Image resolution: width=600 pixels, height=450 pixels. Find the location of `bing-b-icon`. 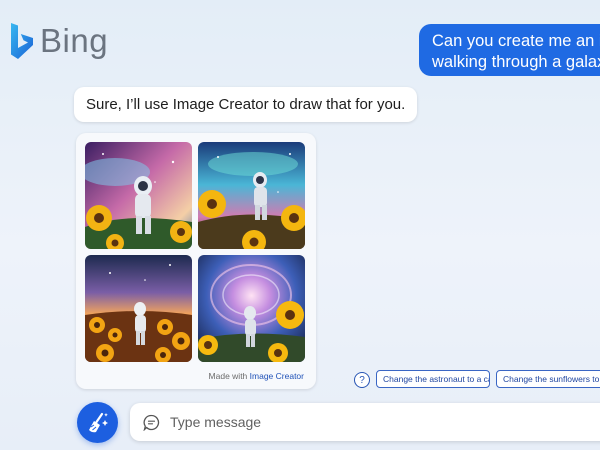

bing-b-icon is located at coordinates (22, 41).